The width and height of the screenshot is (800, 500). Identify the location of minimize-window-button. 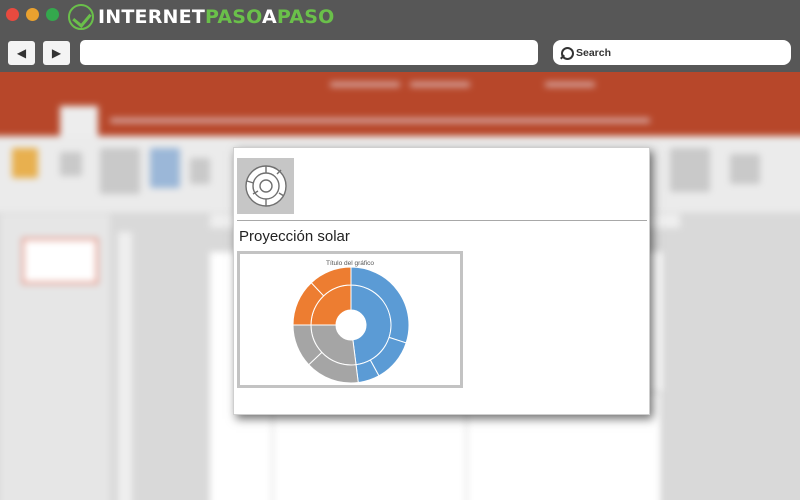
(32, 14).